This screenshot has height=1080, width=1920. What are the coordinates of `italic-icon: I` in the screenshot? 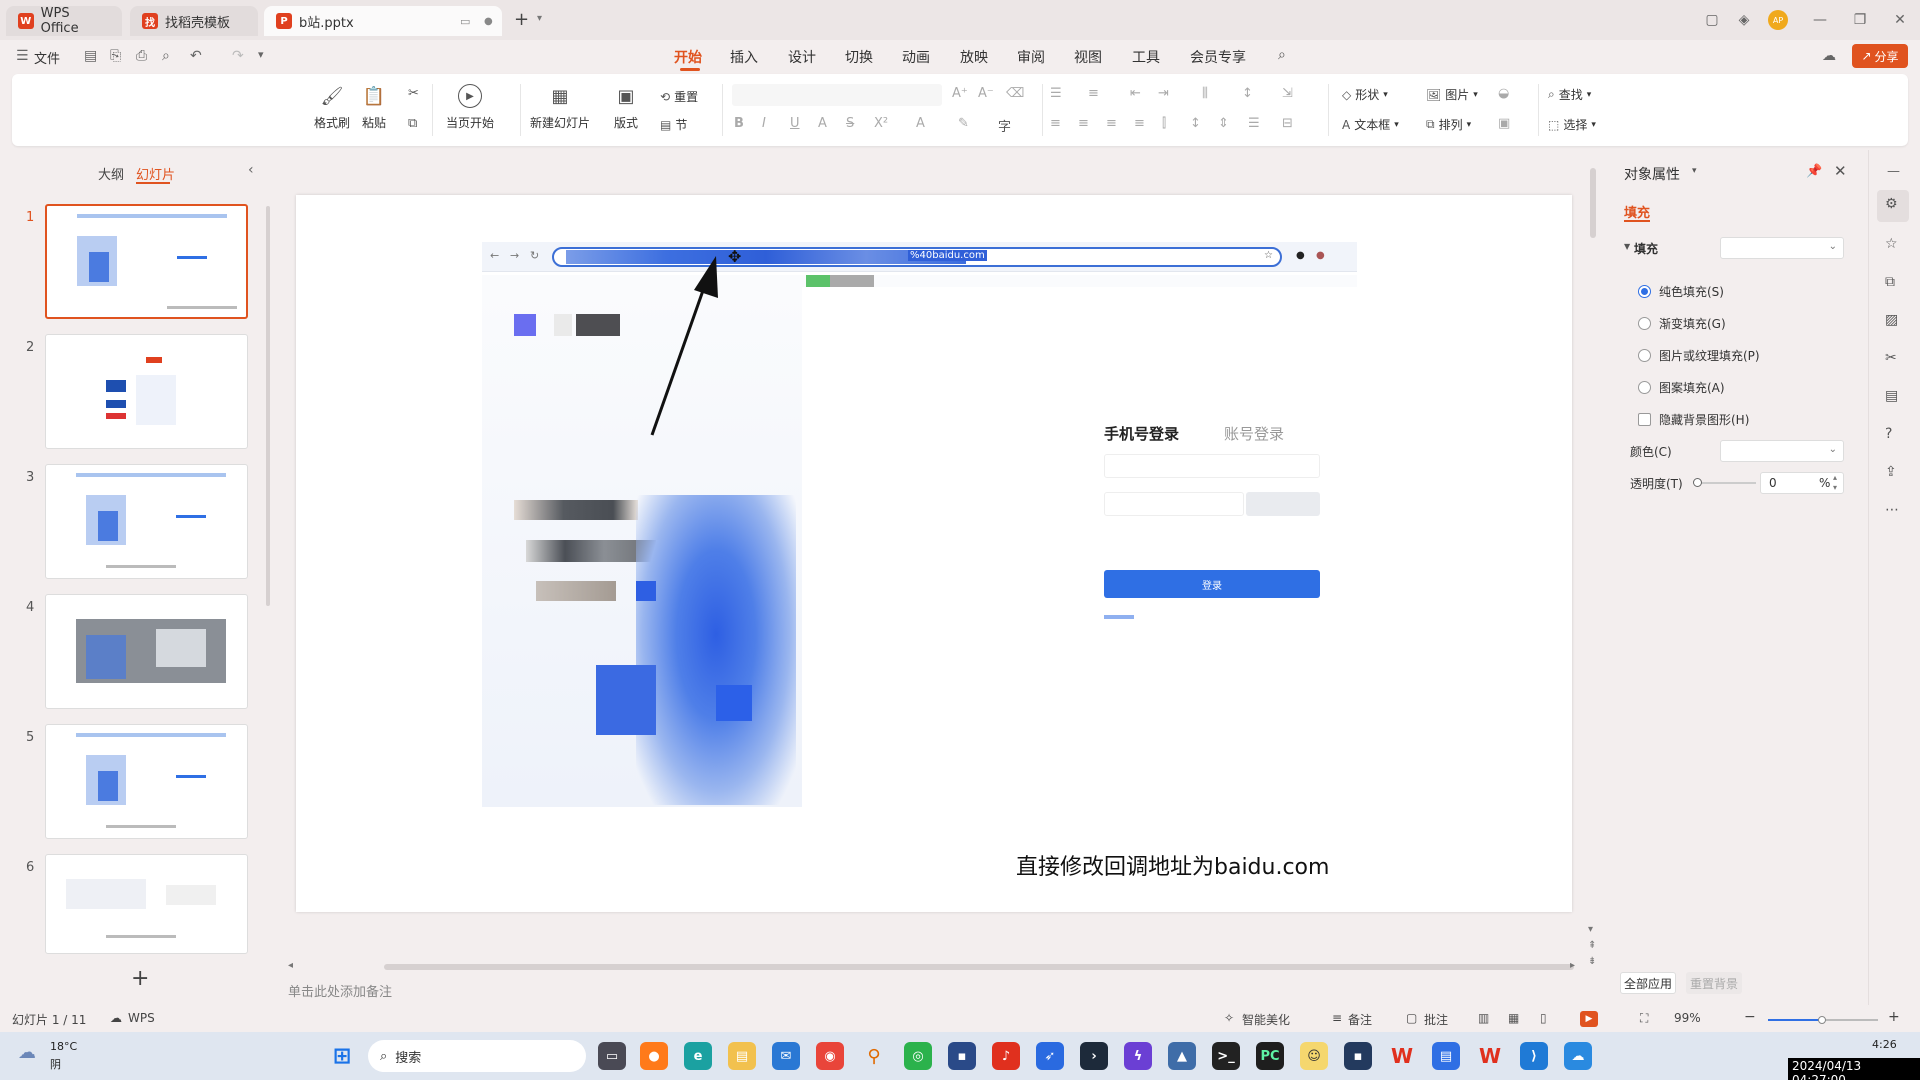 It's located at (764, 123).